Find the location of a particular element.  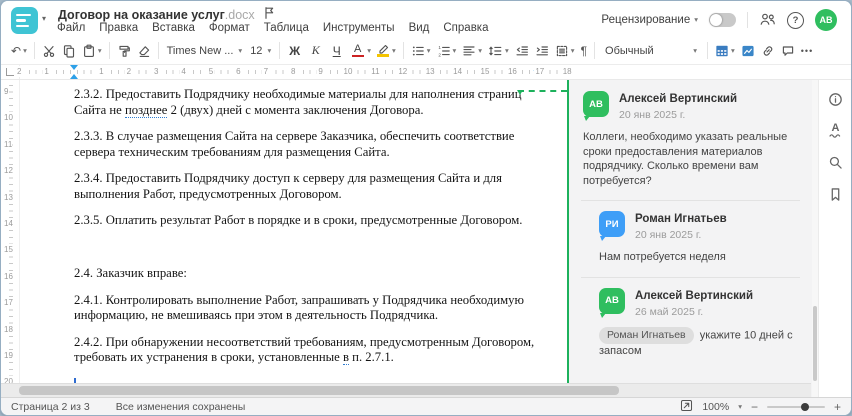

menu-item-Правка: Правка is located at coordinates (118, 28).